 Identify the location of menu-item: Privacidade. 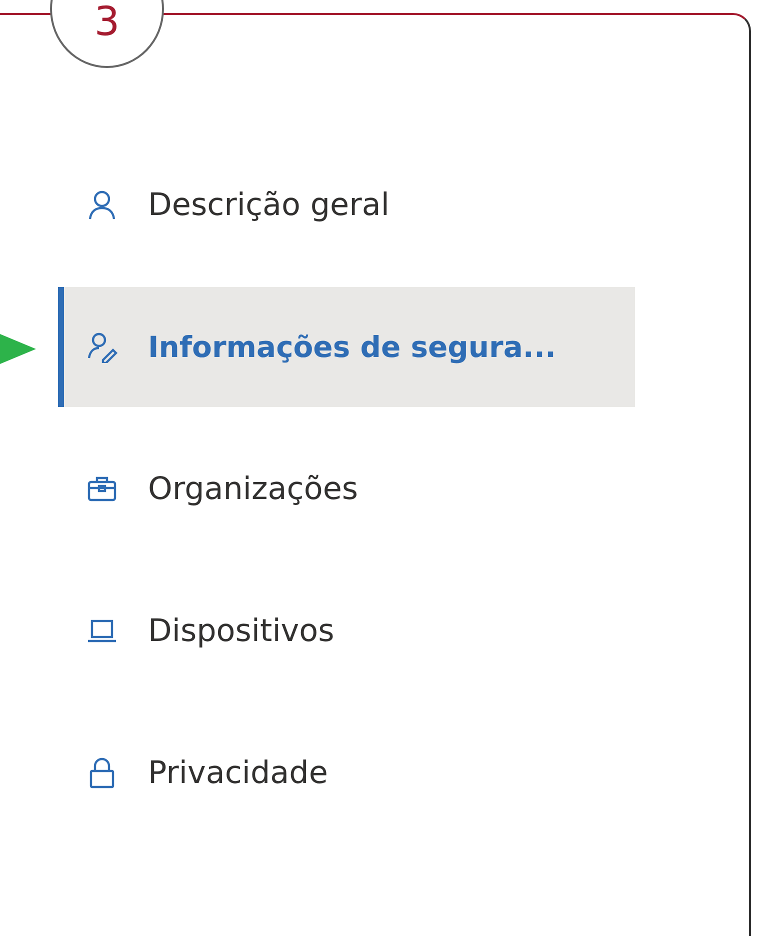
(346, 773).